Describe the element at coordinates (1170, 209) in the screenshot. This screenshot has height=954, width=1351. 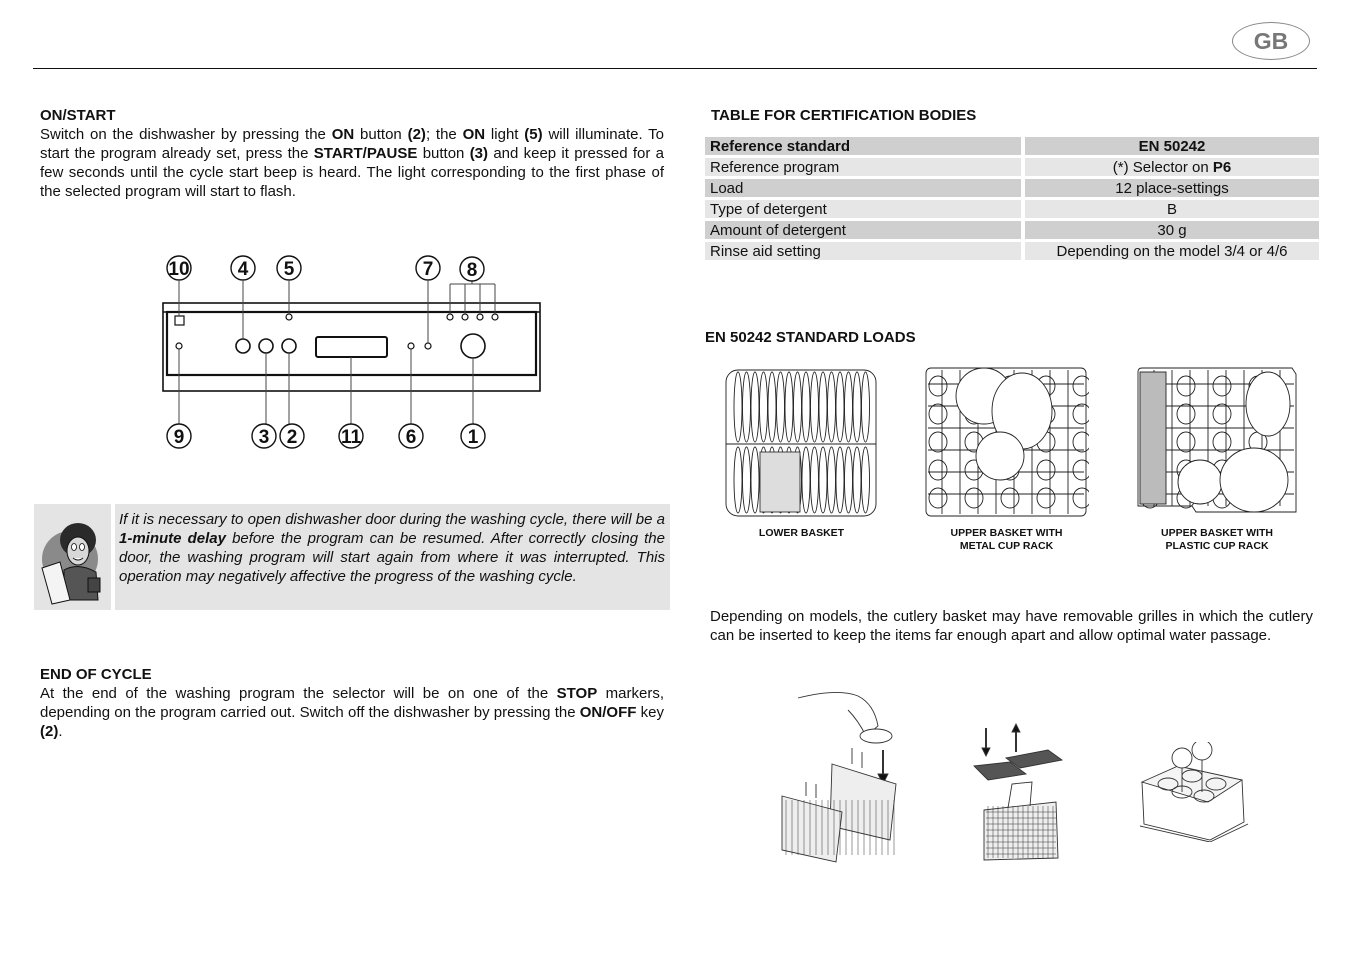
I see `row-value: B` at that location.